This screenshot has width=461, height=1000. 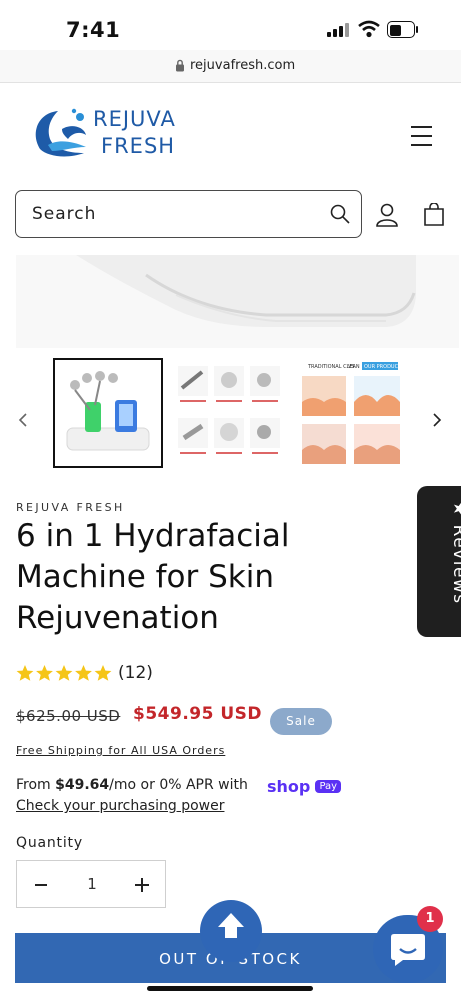 What do you see at coordinates (230, 988) in the screenshot?
I see `home-indicator` at bounding box center [230, 988].